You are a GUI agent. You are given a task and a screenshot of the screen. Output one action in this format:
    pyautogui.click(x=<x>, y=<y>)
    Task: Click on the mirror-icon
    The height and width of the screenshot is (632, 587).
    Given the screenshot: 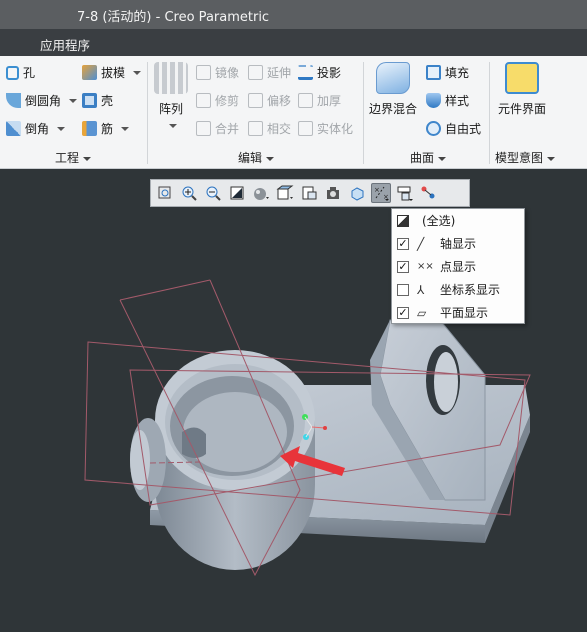 What is the action you would take?
    pyautogui.click(x=203, y=72)
    